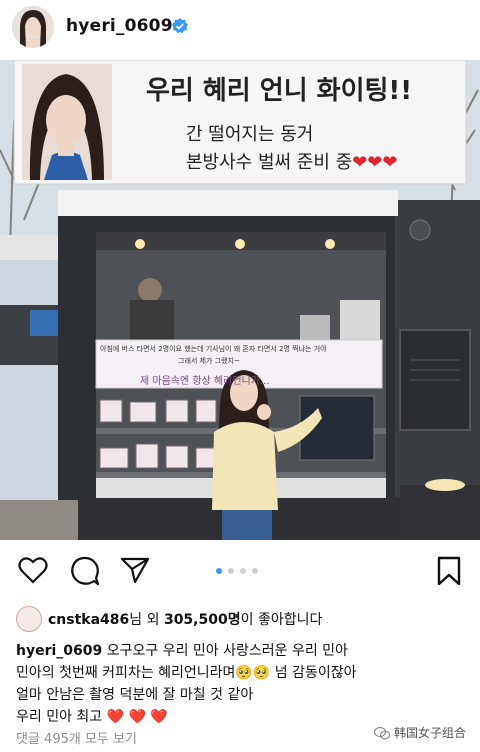 Image resolution: width=480 pixels, height=752 pixels. I want to click on wechat-icon, so click(381, 732).